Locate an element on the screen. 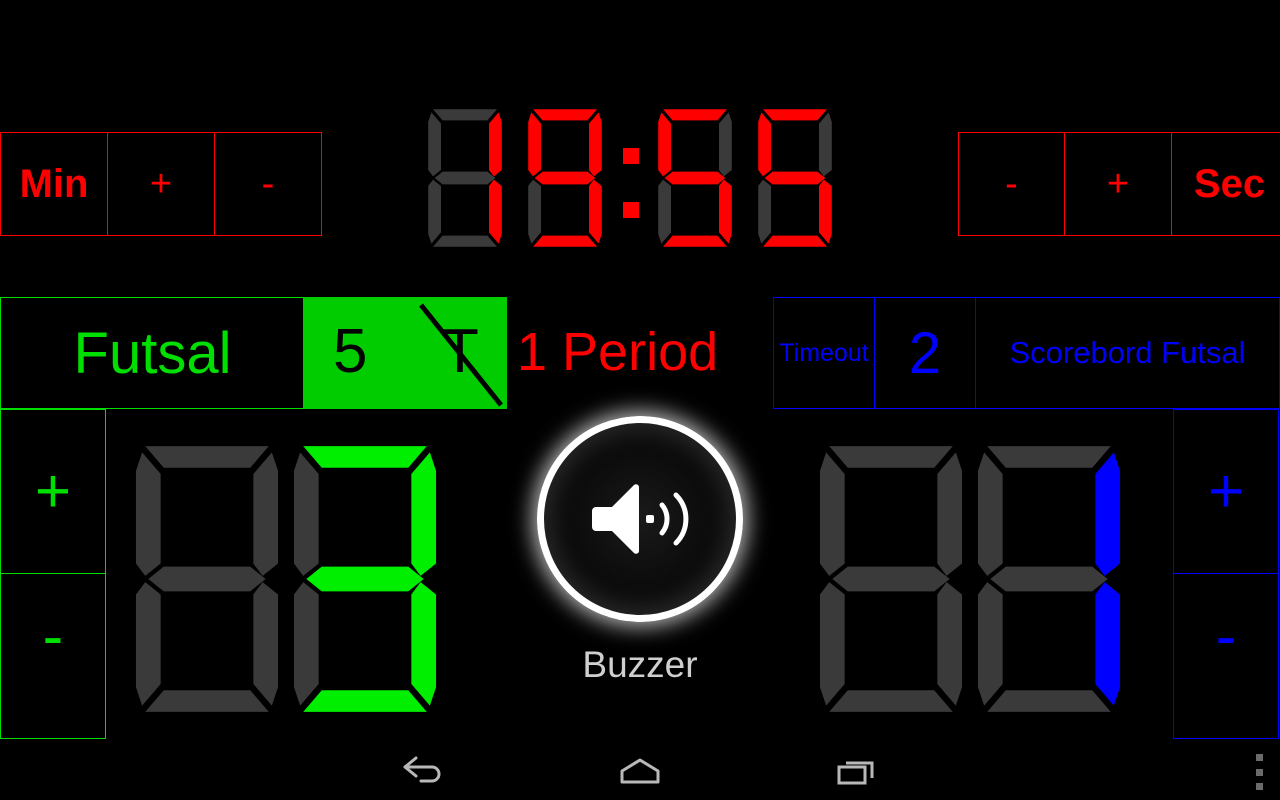  home-score-controls: + - is located at coordinates (53, 574).